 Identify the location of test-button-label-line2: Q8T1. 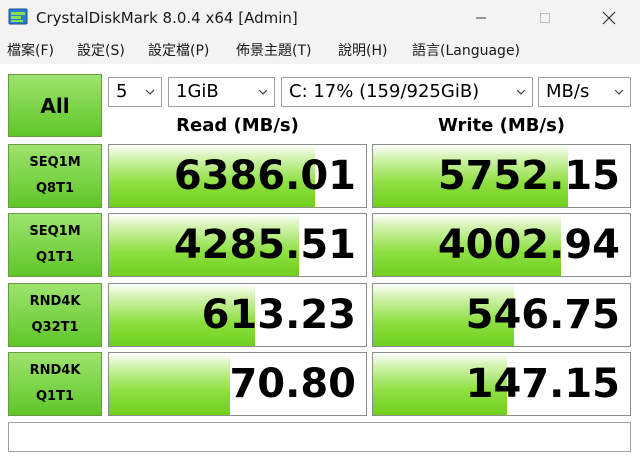
(54, 188).